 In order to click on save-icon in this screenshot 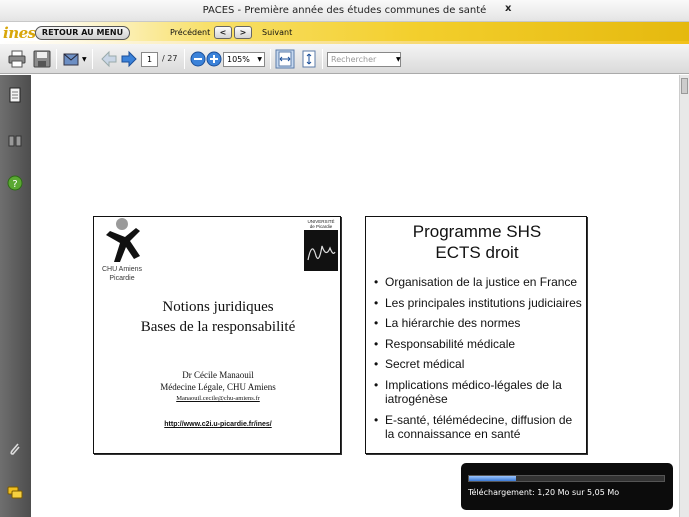, I will do `click(42, 59)`.